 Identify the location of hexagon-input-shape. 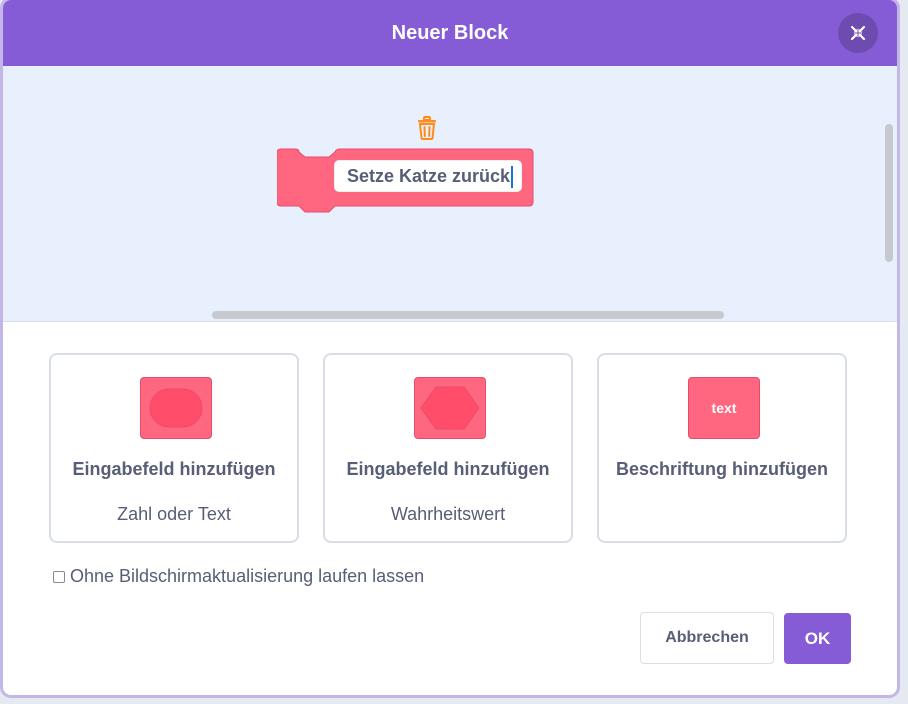
(450, 408).